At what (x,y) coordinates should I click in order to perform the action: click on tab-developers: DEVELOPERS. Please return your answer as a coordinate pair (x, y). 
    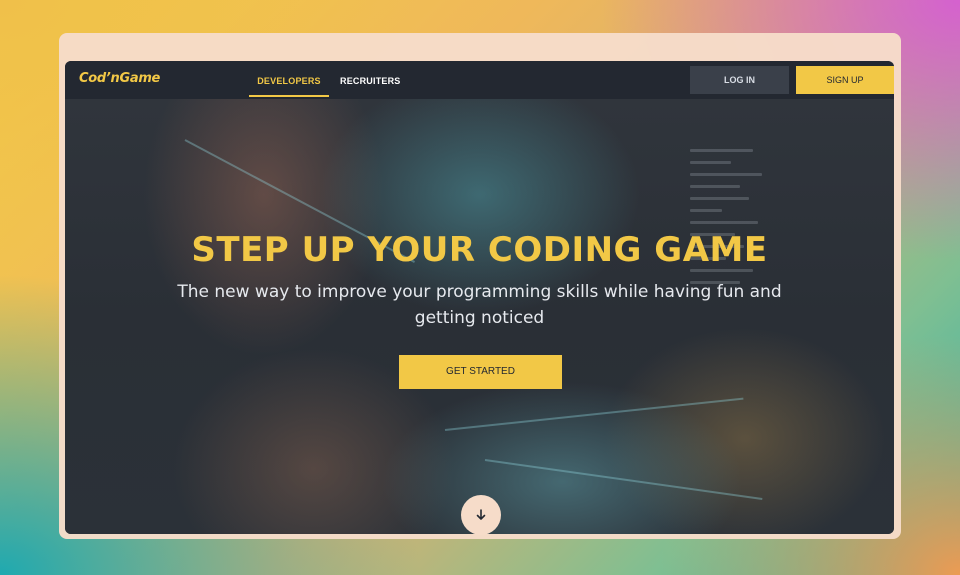
    Looking at the image, I should click on (289, 80).